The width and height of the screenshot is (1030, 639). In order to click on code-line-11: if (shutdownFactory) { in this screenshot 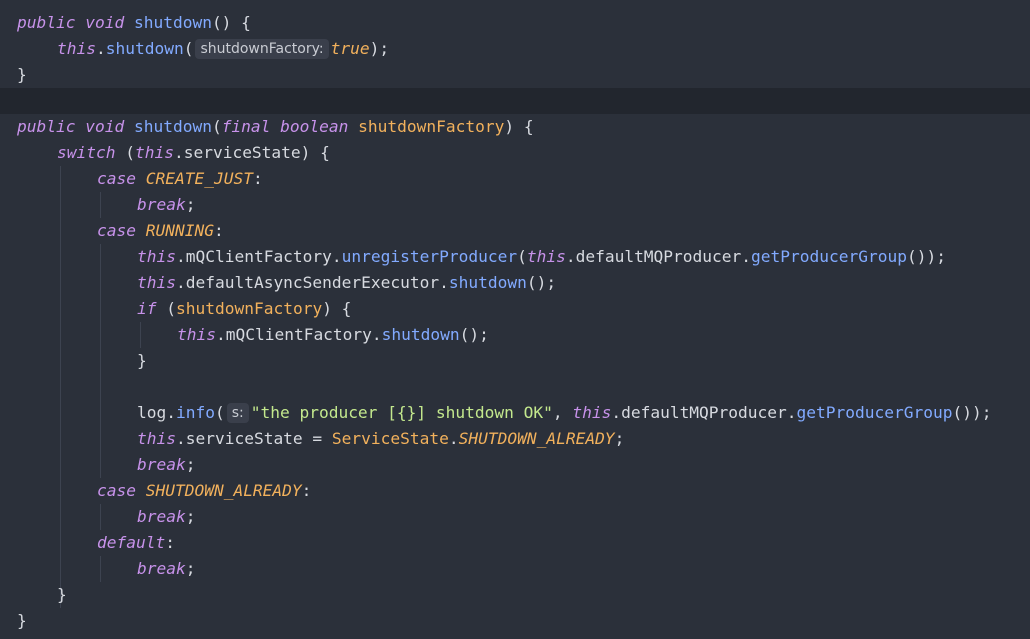, I will do `click(515, 309)`.